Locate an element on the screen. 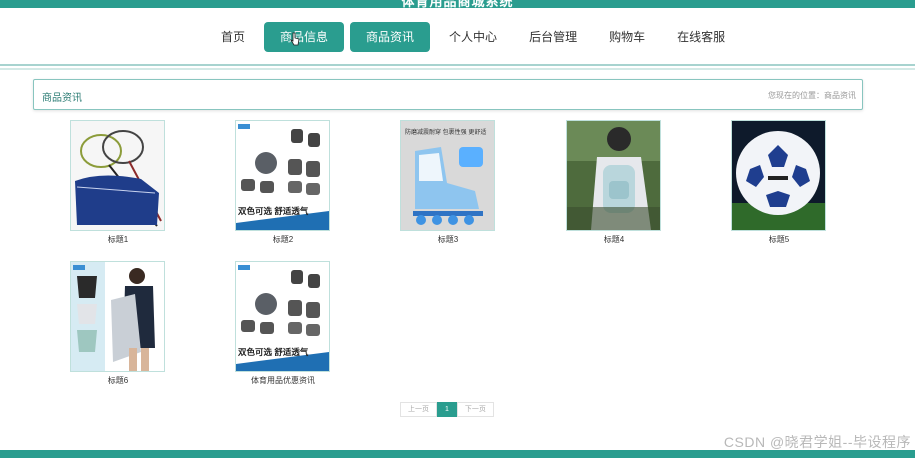  page-1-button: 1 is located at coordinates (447, 409).